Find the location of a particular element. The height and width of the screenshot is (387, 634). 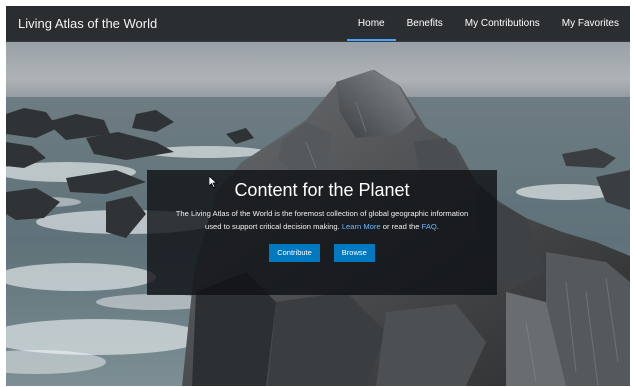

mouse-cursor-icon is located at coordinates (213, 182).